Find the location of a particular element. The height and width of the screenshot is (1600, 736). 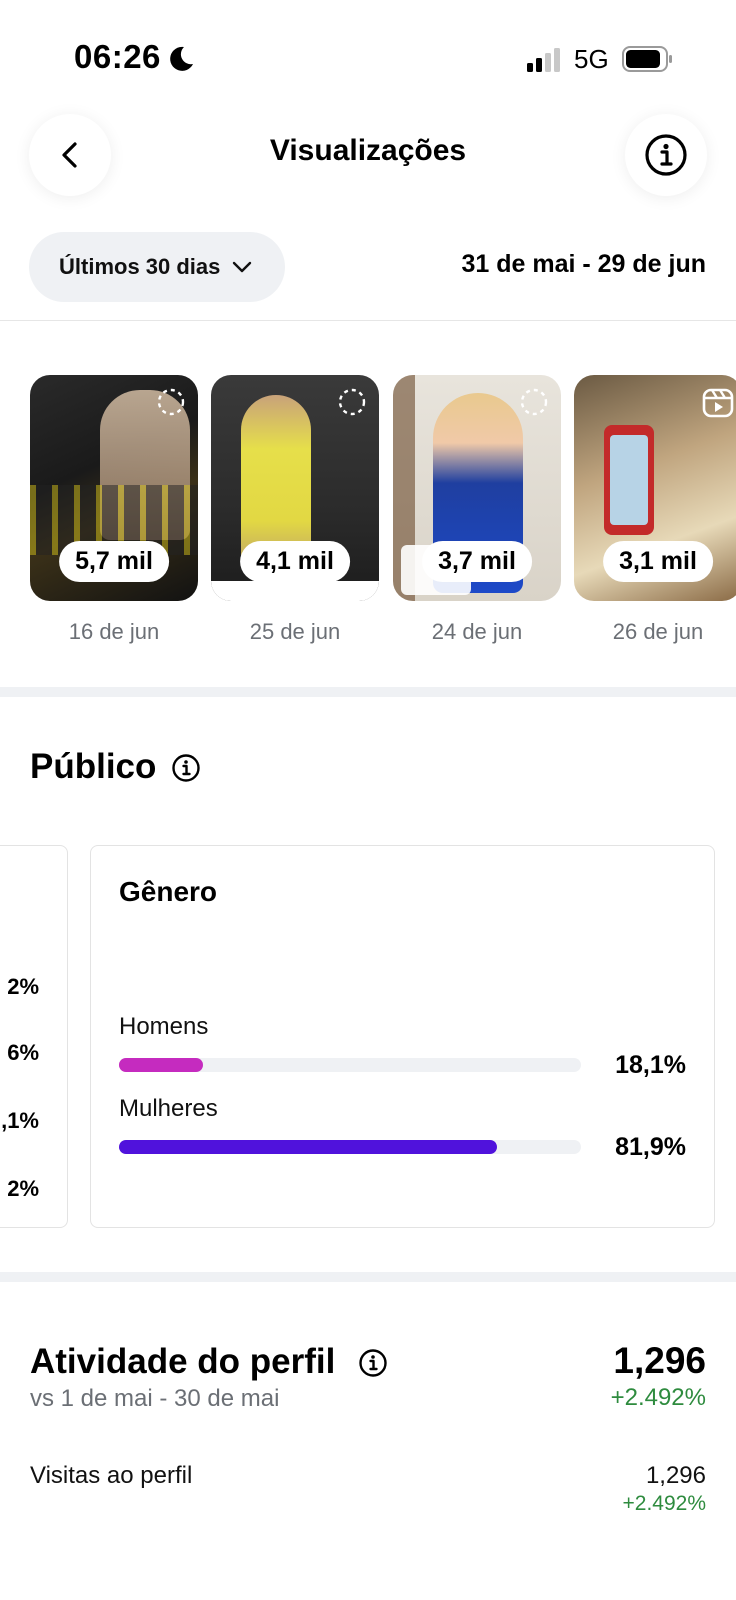

activity-comparison: vs 1 de mai - 30 de mai is located at coordinates (155, 1398).